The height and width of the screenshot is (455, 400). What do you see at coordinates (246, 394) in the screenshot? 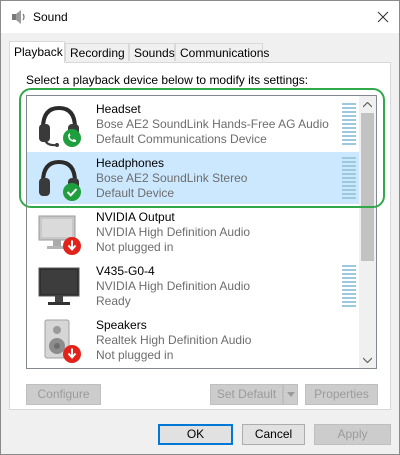
I see `set-default-button: Set Default` at bounding box center [246, 394].